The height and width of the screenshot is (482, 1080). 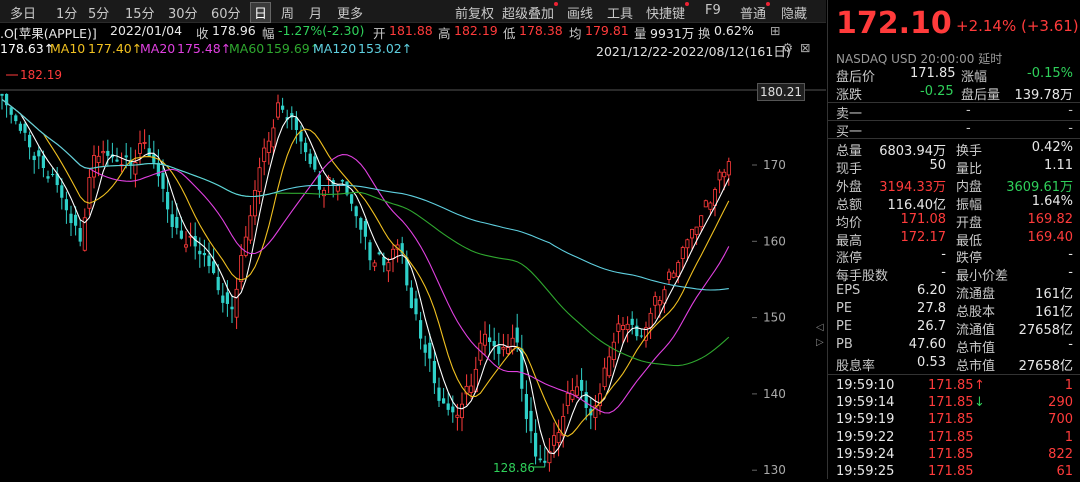 I want to click on f9-button: F9, so click(x=713, y=10).